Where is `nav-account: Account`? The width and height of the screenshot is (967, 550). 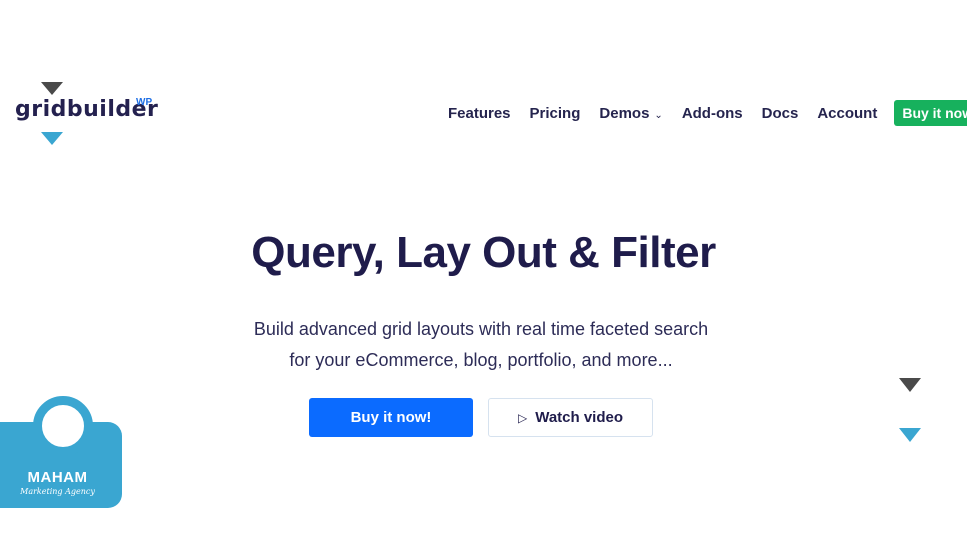
nav-account: Account is located at coordinates (847, 113).